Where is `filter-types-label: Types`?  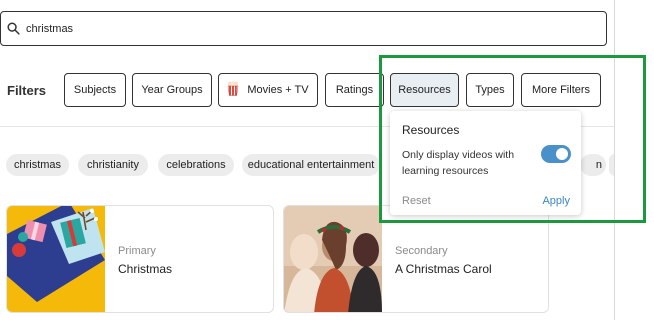 filter-types-label: Types is located at coordinates (490, 90).